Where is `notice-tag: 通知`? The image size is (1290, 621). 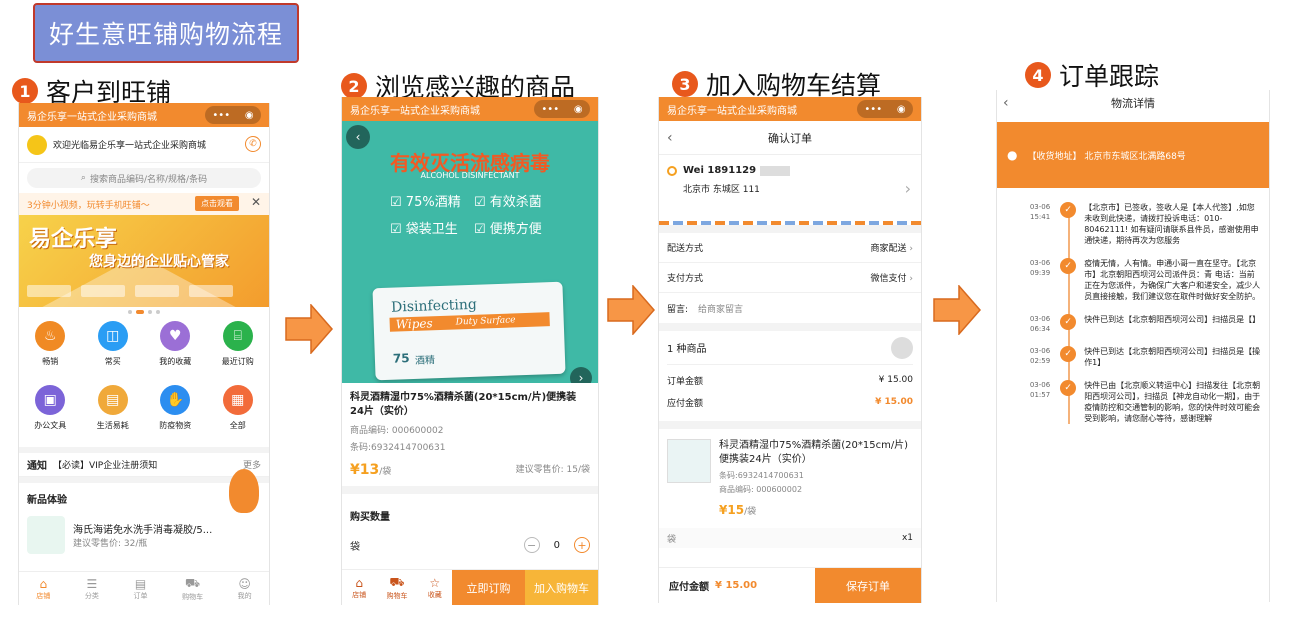 notice-tag: 通知 is located at coordinates (37, 466).